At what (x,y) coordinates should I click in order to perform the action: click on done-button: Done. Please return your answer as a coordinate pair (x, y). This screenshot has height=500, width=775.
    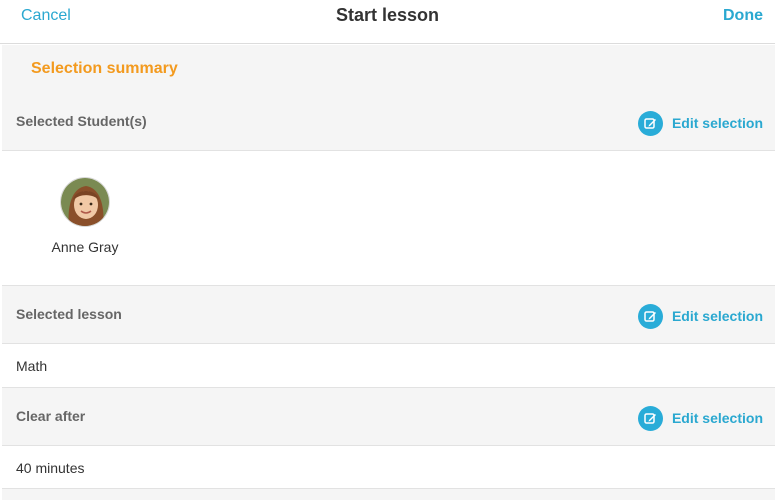
    Looking at the image, I should click on (743, 16).